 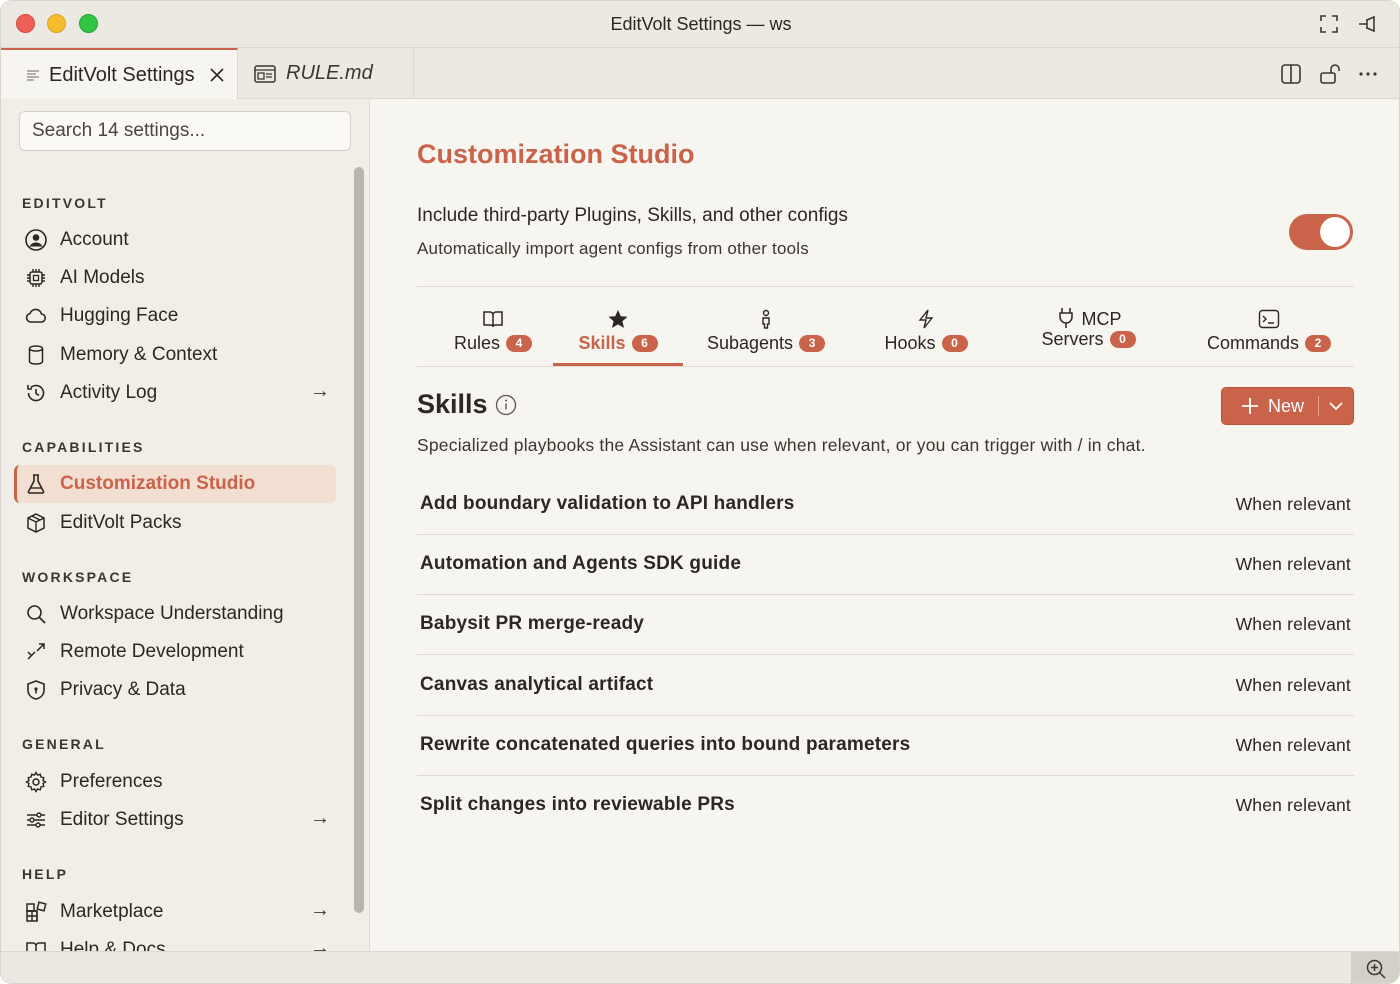 I want to click on sidebar-item-hugging-face: Hugging Face, so click(x=175, y=316).